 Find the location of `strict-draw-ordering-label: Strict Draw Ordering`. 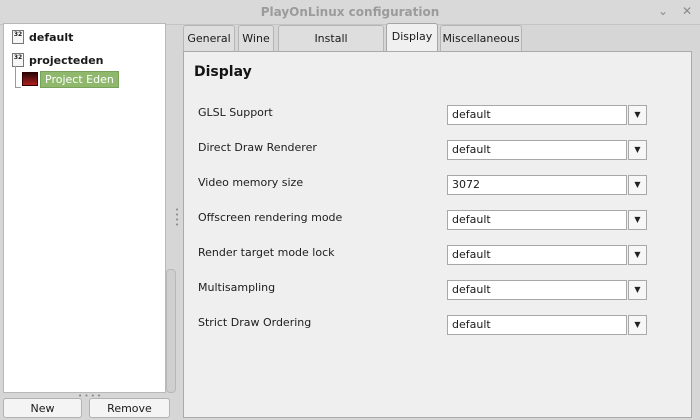

strict-draw-ordering-label: Strict Draw Ordering is located at coordinates (255, 322).